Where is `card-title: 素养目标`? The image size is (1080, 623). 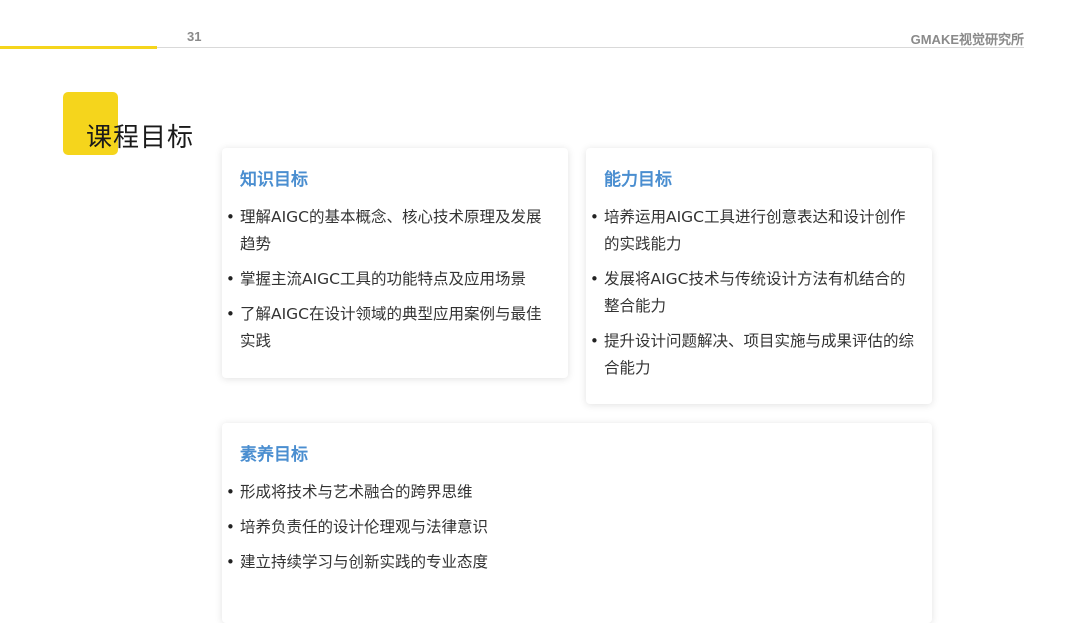
card-title: 素养目标 is located at coordinates (274, 455).